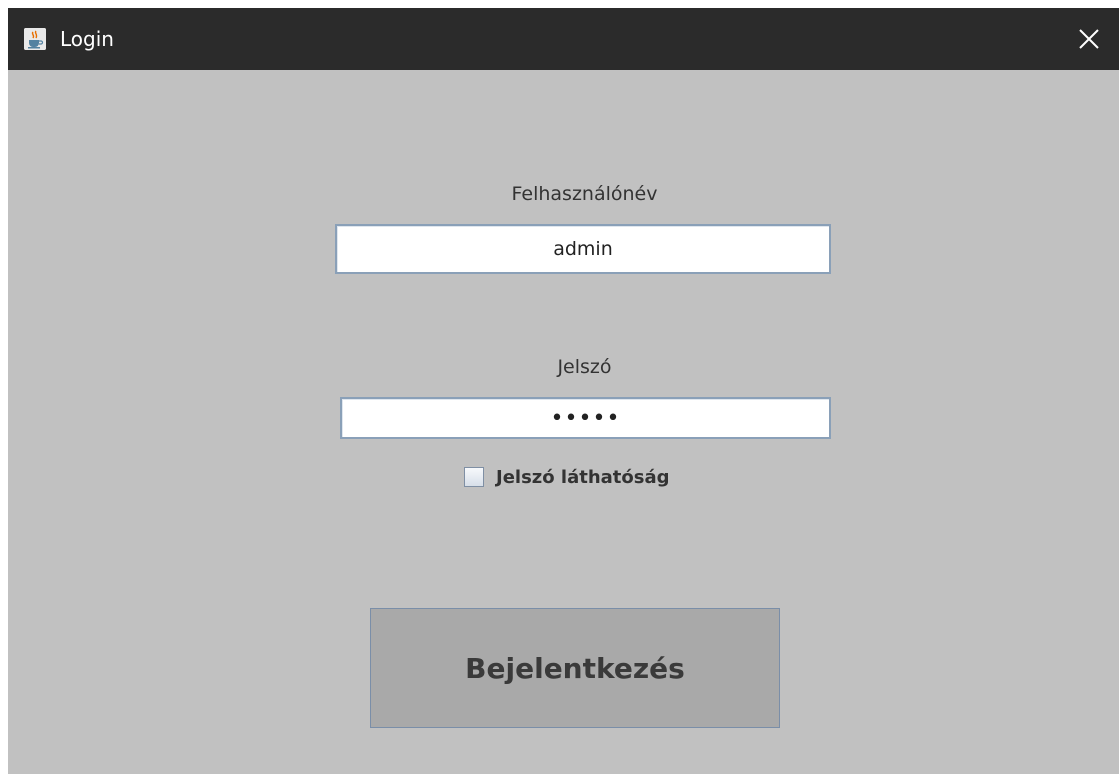 Image resolution: width=1119 pixels, height=774 pixels. Describe the element at coordinates (584, 367) in the screenshot. I see `password-label: Jelszó` at that location.